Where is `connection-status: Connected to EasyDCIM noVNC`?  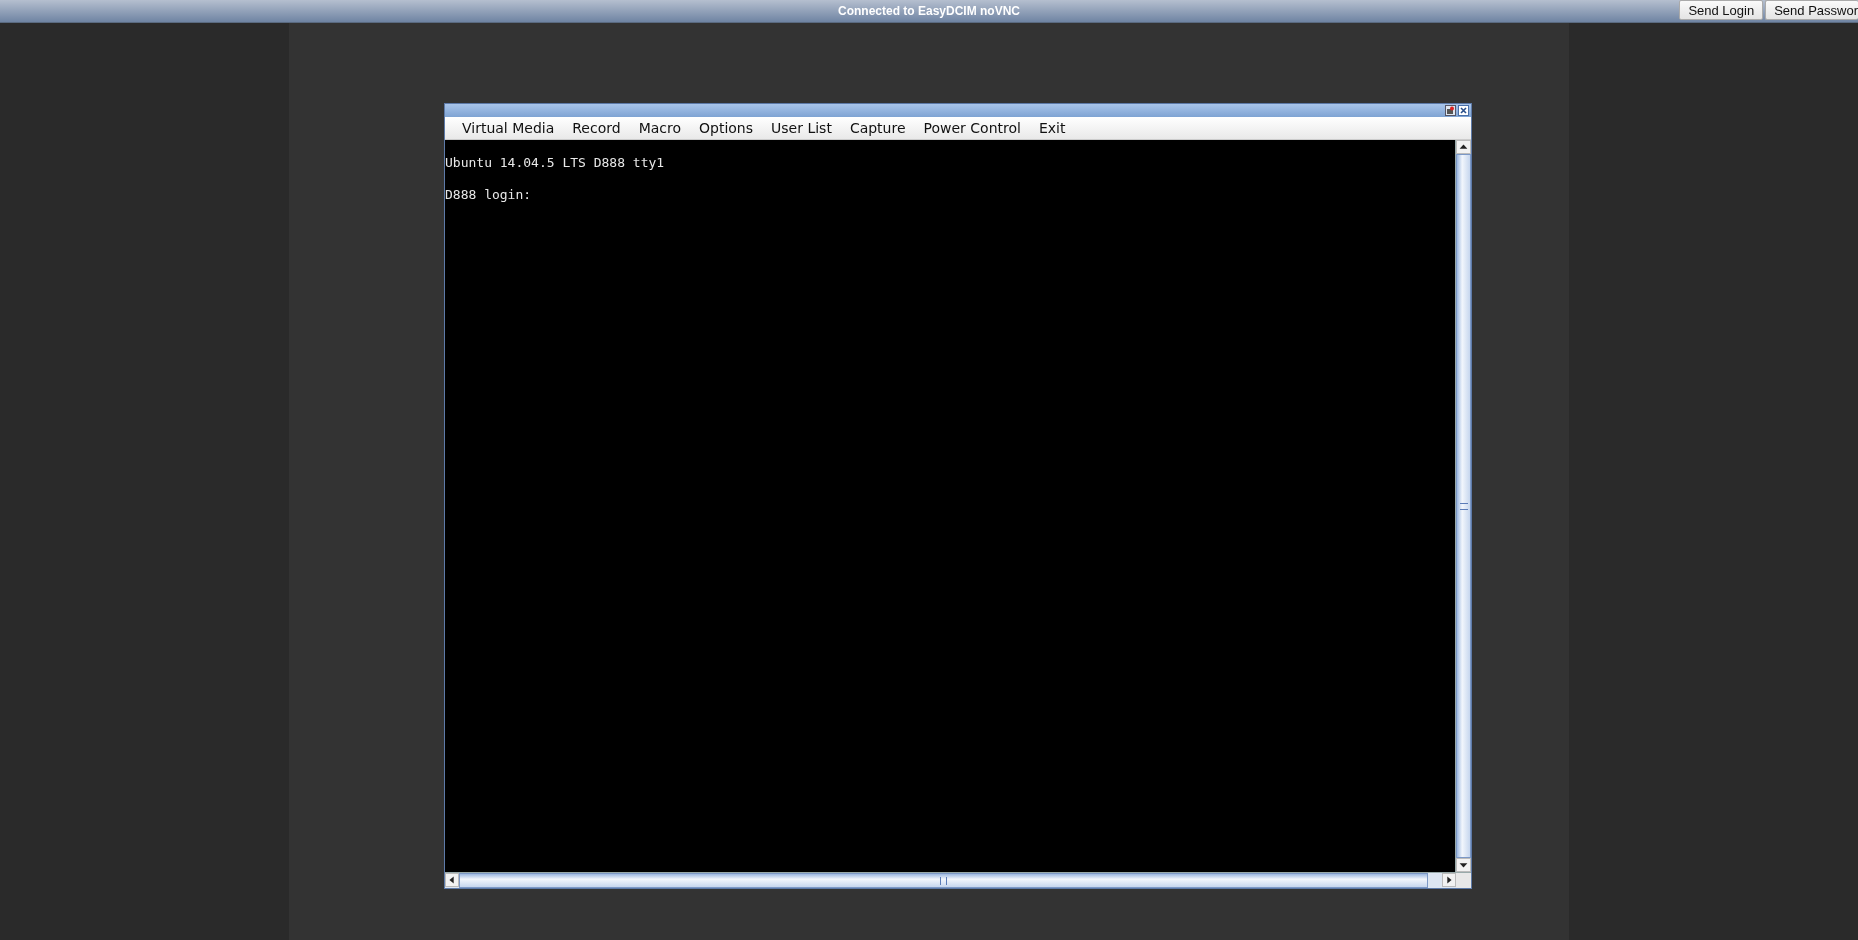 connection-status: Connected to EasyDCIM noVNC is located at coordinates (929, 11).